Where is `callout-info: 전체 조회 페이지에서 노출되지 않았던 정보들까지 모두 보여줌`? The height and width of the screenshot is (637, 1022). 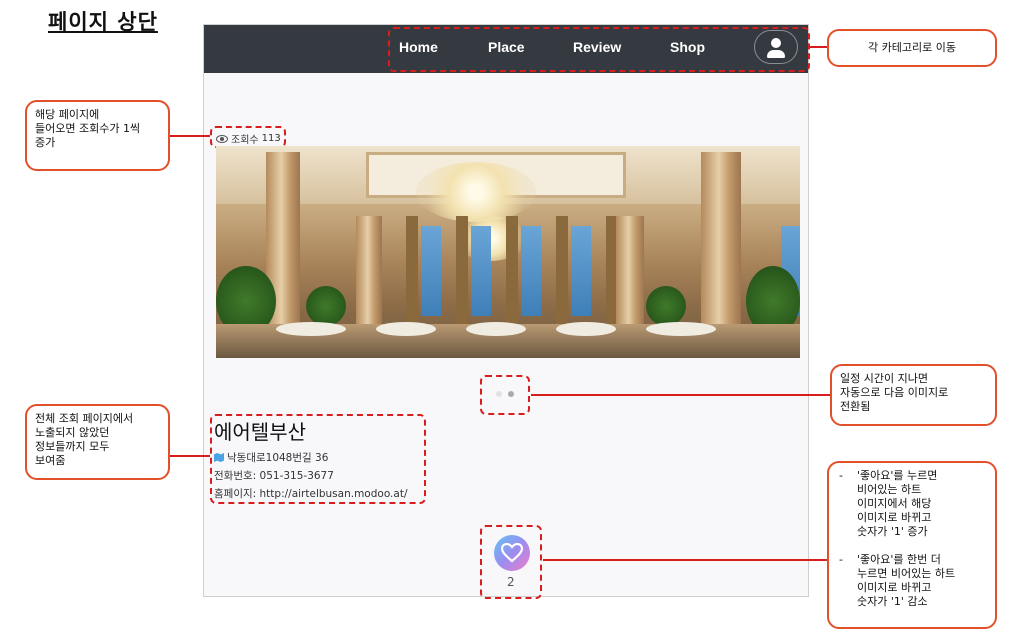 callout-info: 전체 조회 페이지에서 노출되지 않았던 정보들까지 모두 보여줌 is located at coordinates (97, 442).